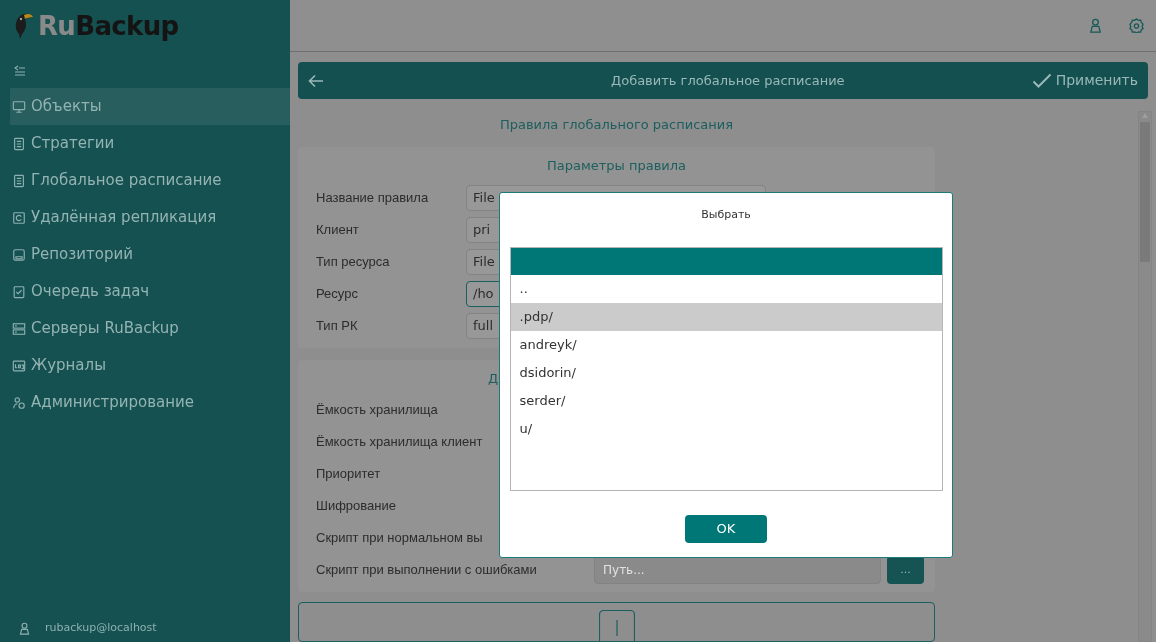 The image size is (1156, 642). What do you see at coordinates (400, 538) in the screenshot?
I see `field-label: Скрипт при нормальном вы` at bounding box center [400, 538].